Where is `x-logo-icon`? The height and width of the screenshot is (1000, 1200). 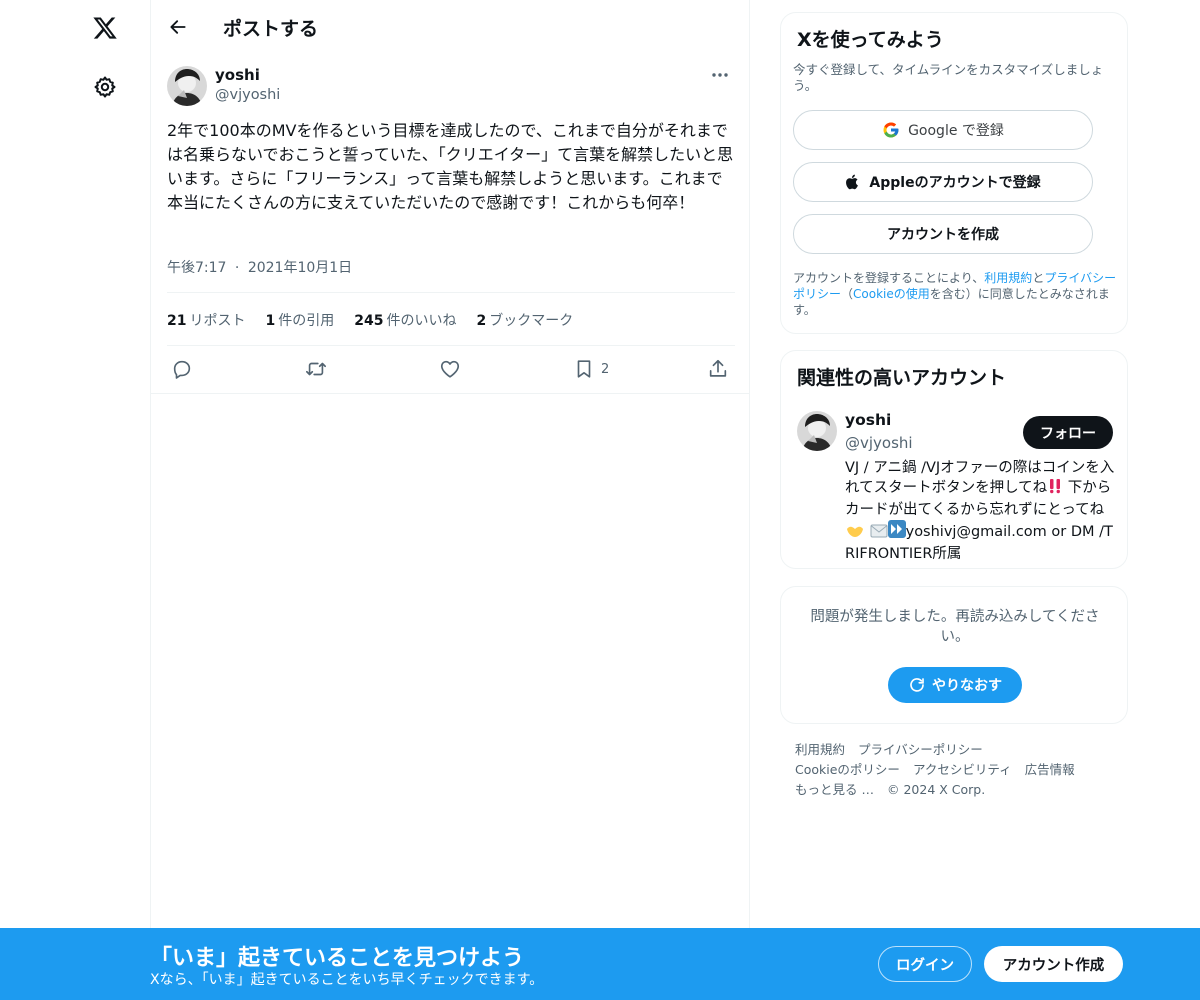
x-logo-icon is located at coordinates (105, 28).